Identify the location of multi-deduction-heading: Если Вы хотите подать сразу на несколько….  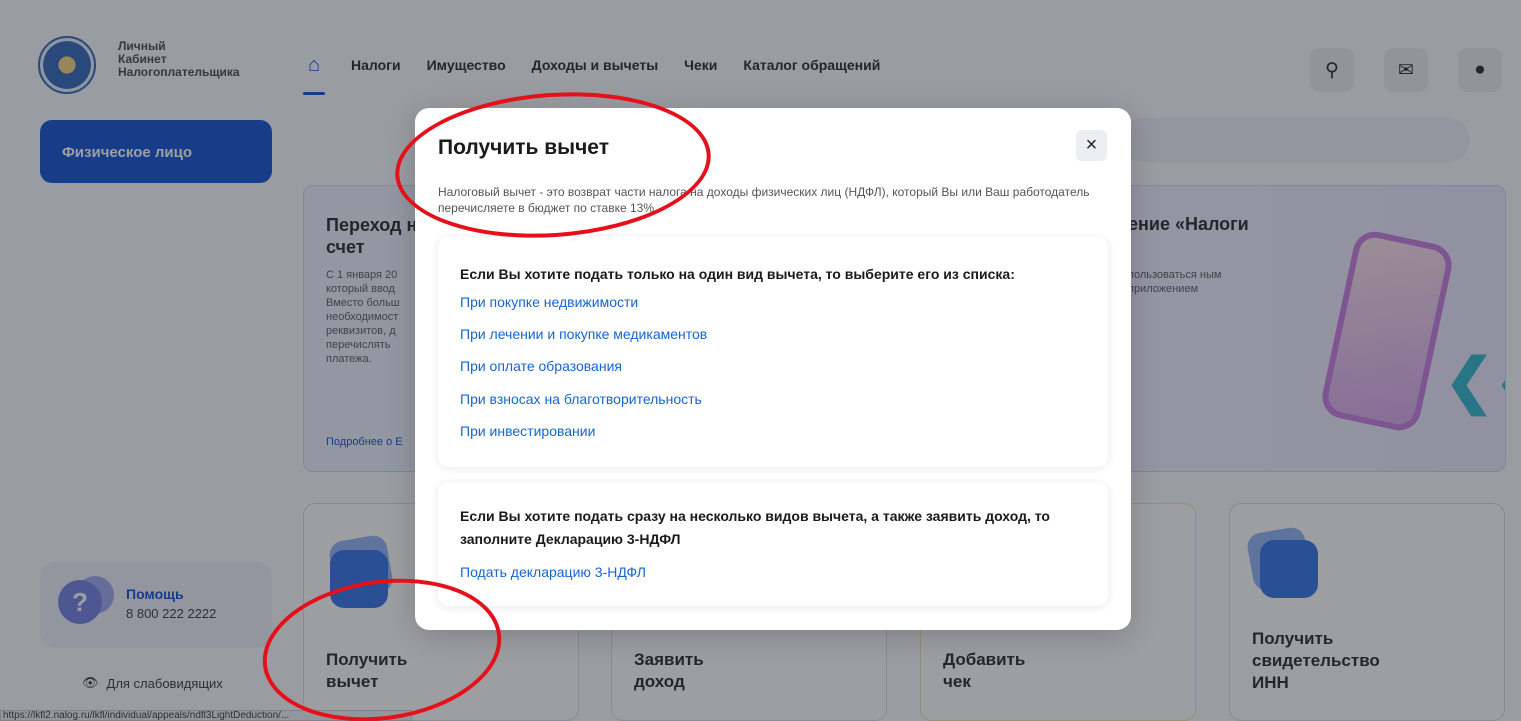
(755, 527).